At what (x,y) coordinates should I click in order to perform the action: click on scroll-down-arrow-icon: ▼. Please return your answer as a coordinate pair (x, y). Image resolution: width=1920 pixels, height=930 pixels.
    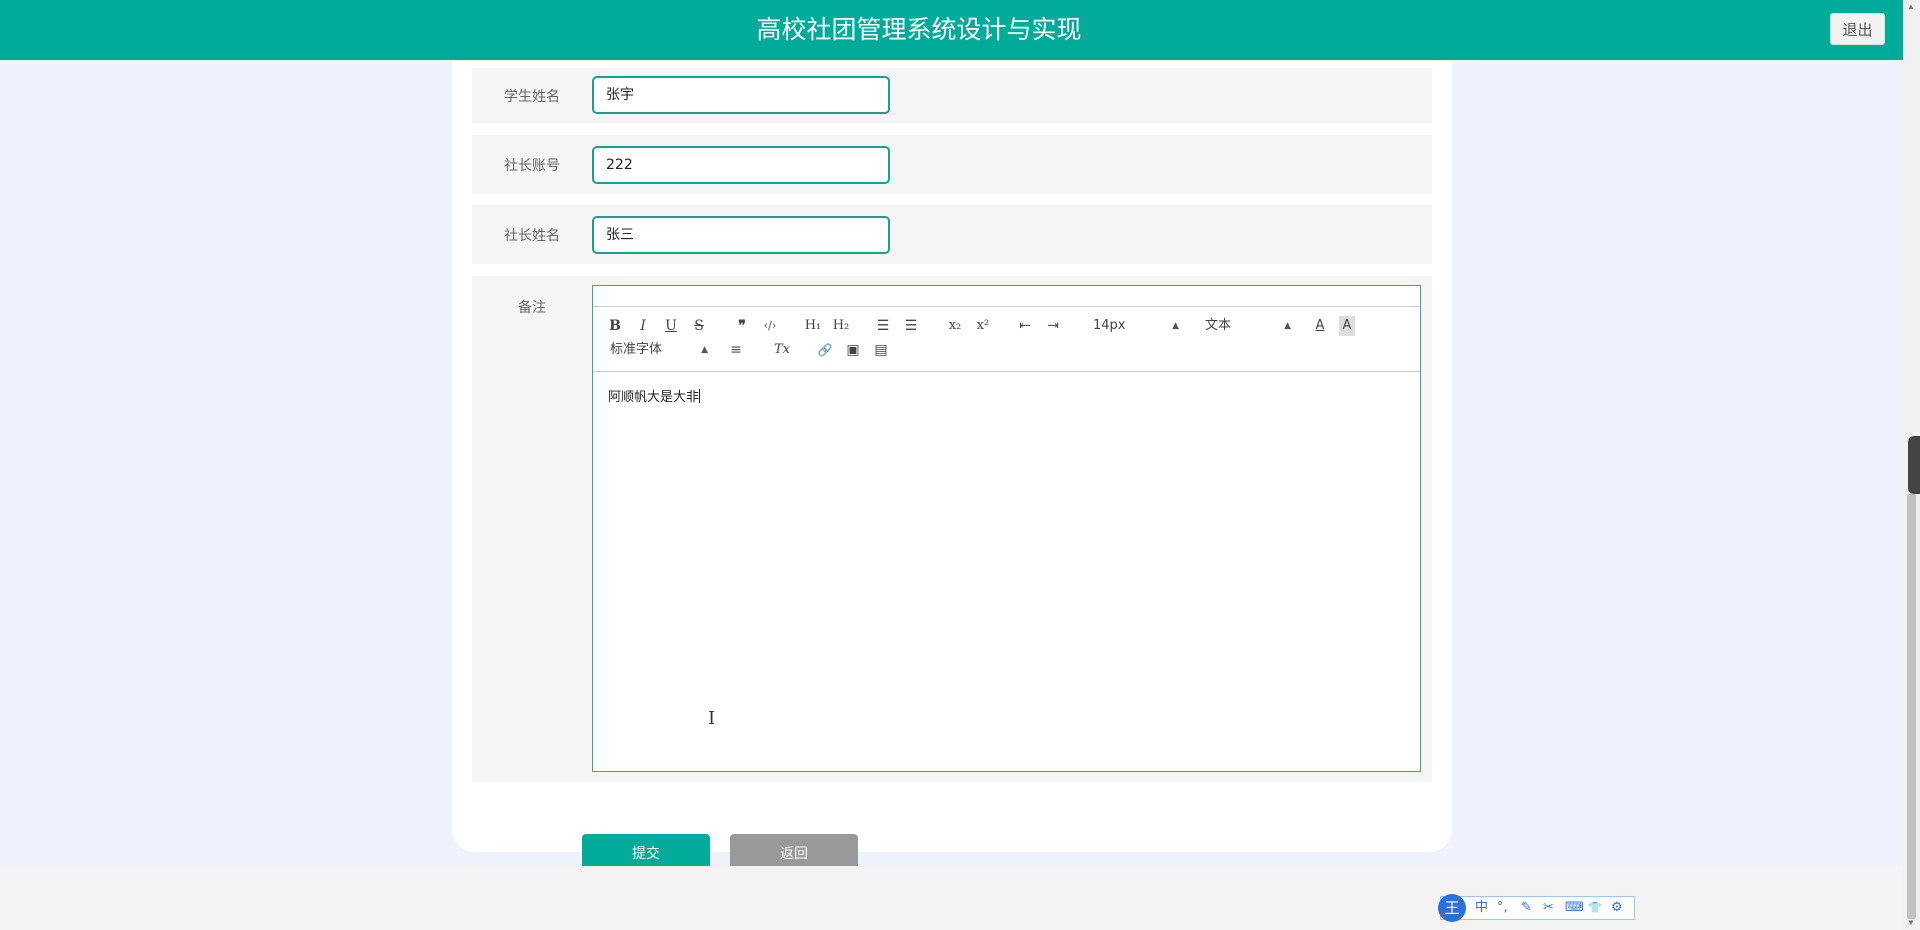
    Looking at the image, I should click on (1911, 922).